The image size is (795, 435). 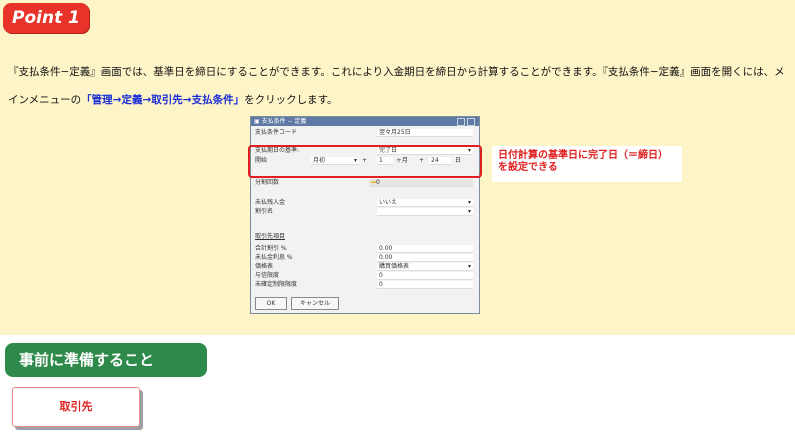 I want to click on code-label: 支払条件コード, so click(x=276, y=132).